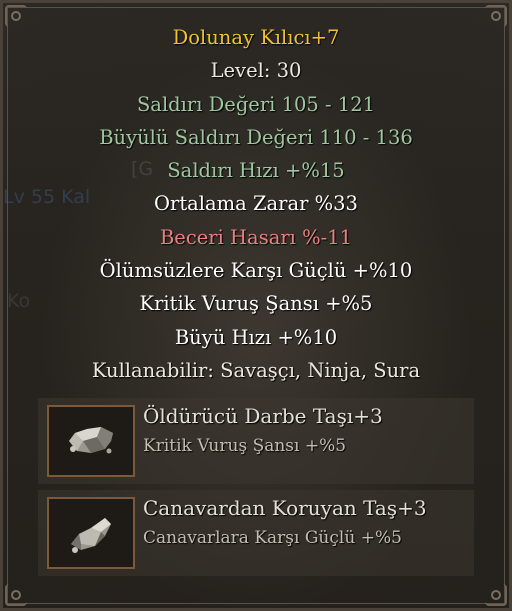 The image size is (512, 611). Describe the element at coordinates (285, 508) in the screenshot. I see `socket-stone-name: Canavardan Koruyan Taş+3` at that location.